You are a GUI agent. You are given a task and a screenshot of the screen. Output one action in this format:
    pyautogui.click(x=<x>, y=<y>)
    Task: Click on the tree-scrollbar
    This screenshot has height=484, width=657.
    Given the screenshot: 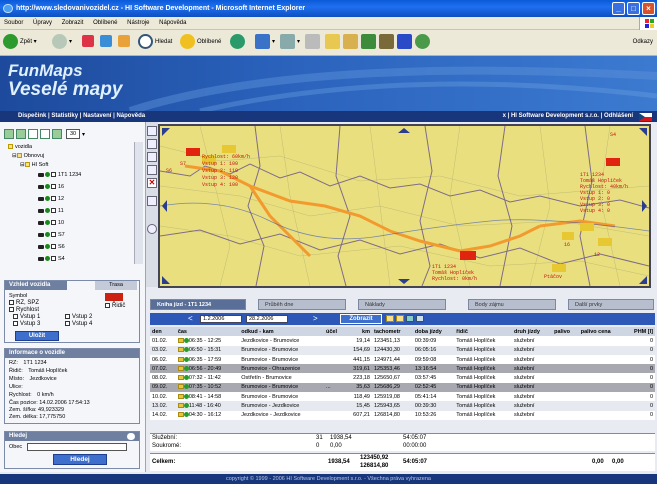 What is the action you would take?
    pyautogui.click(x=138, y=203)
    